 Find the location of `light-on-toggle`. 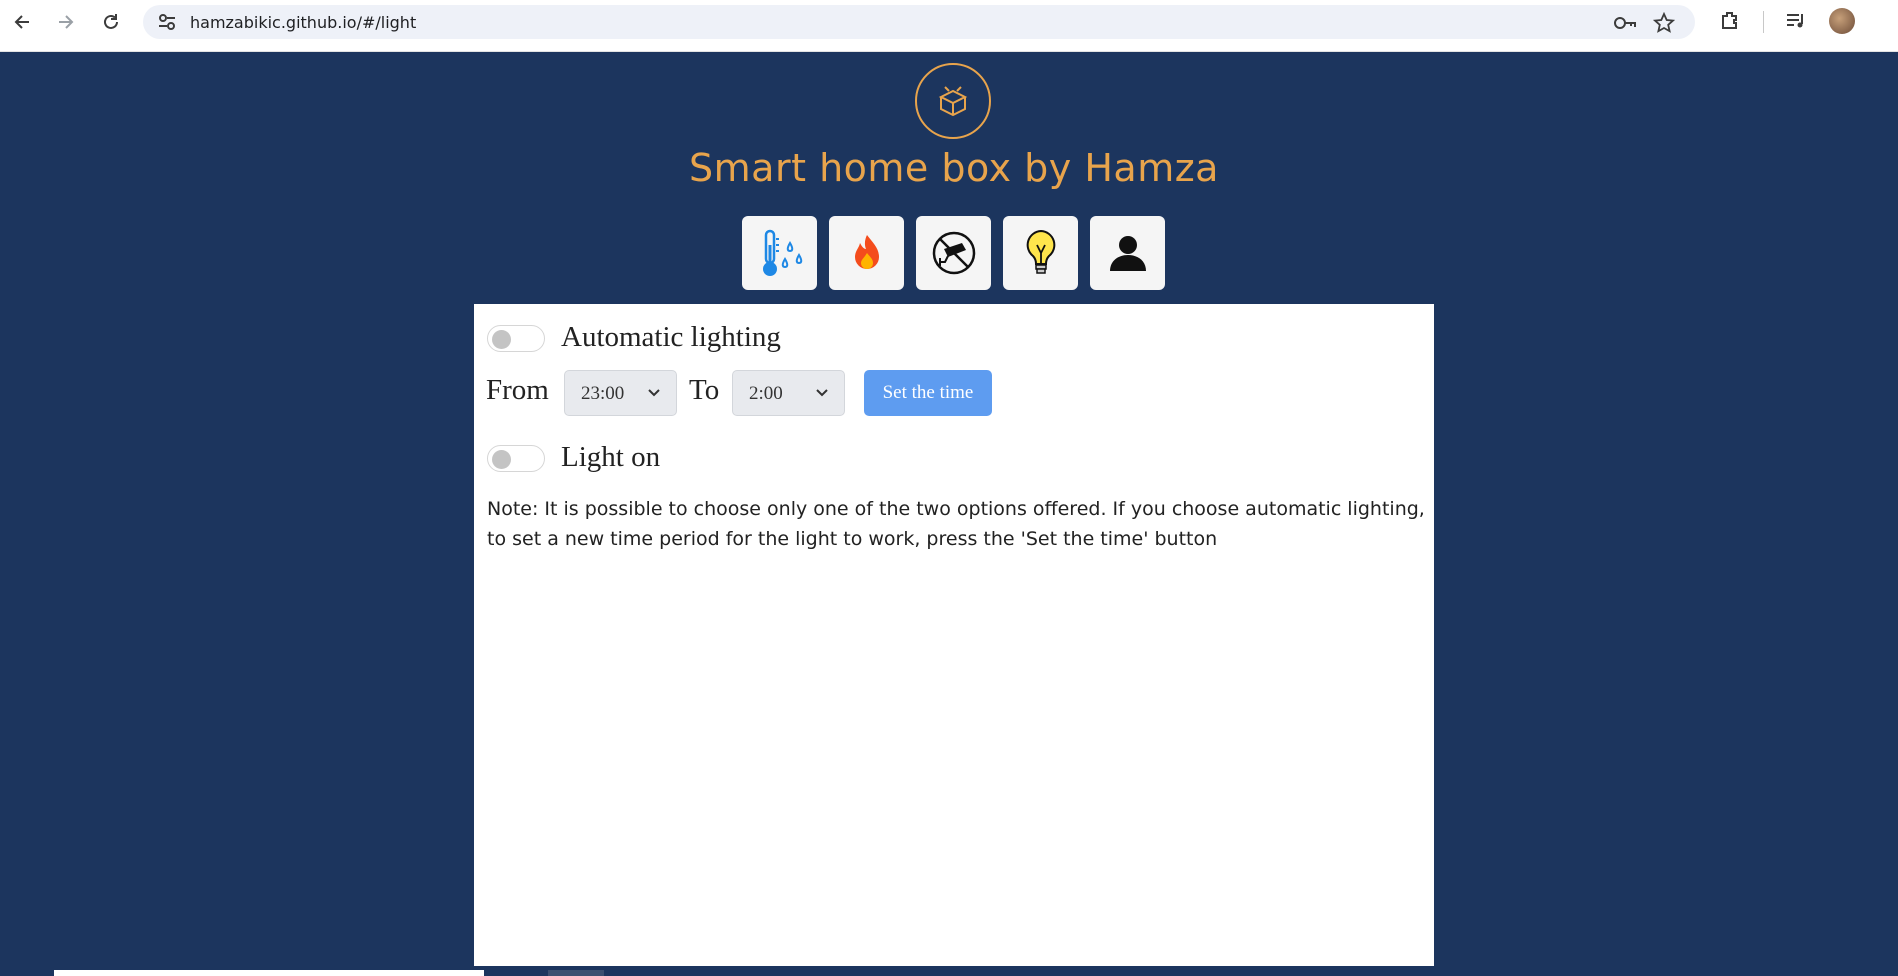

light-on-toggle is located at coordinates (516, 458).